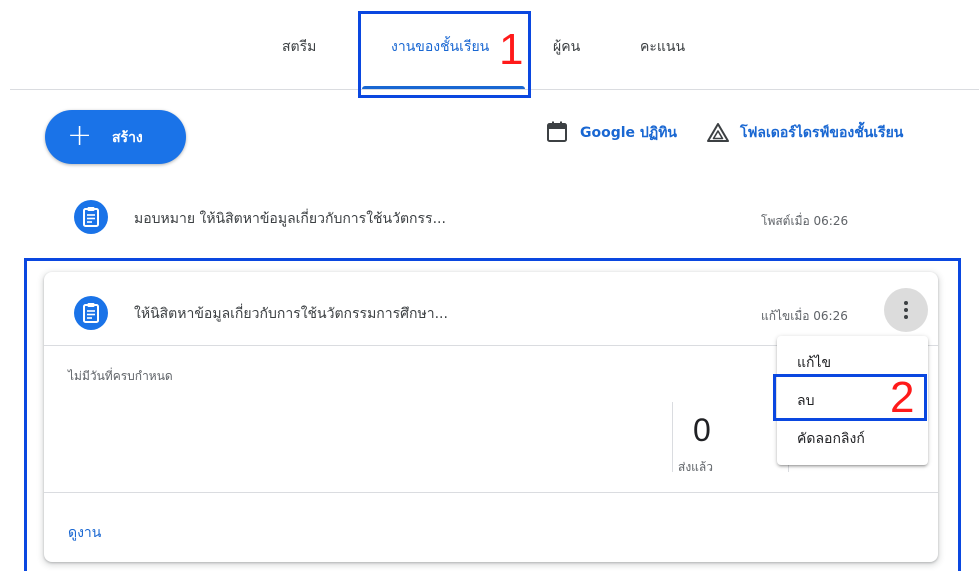 Image resolution: width=979 pixels, height=571 pixels. Describe the element at coordinates (814, 363) in the screenshot. I see `menu-item-edit: แก้ไข` at that location.